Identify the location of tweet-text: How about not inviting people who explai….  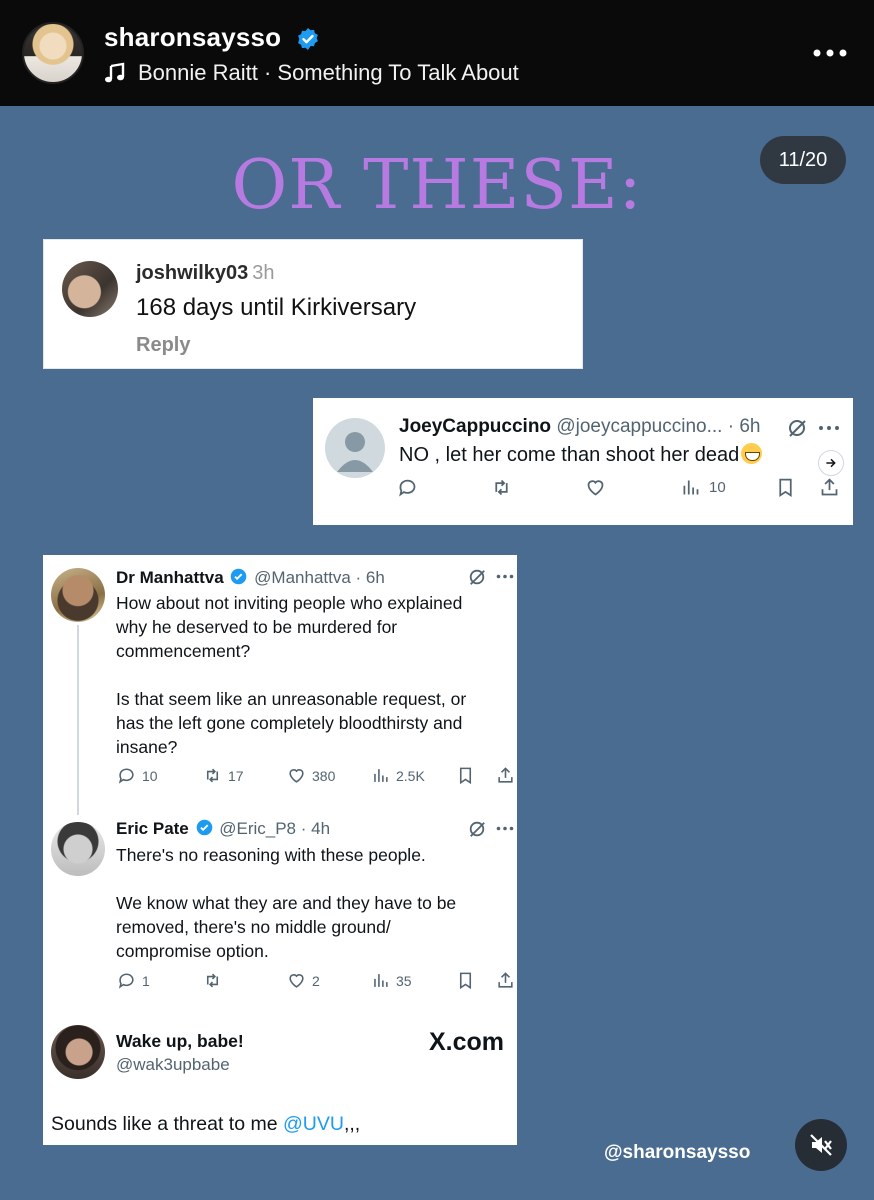
(291, 675).